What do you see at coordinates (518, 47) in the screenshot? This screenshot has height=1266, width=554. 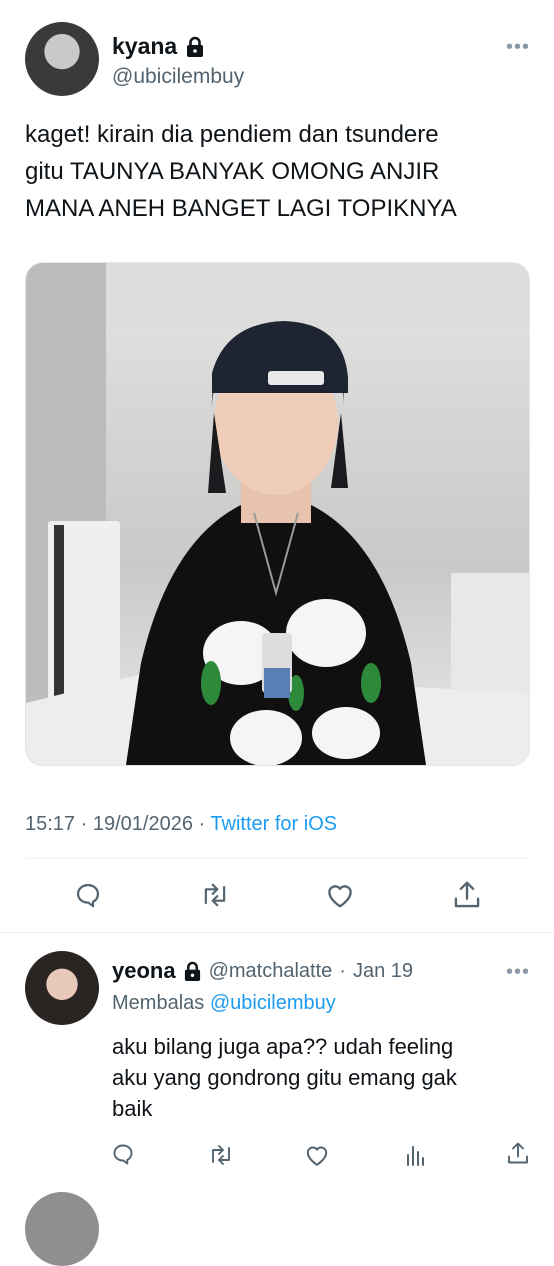 I see `more-options-icon: •••` at bounding box center [518, 47].